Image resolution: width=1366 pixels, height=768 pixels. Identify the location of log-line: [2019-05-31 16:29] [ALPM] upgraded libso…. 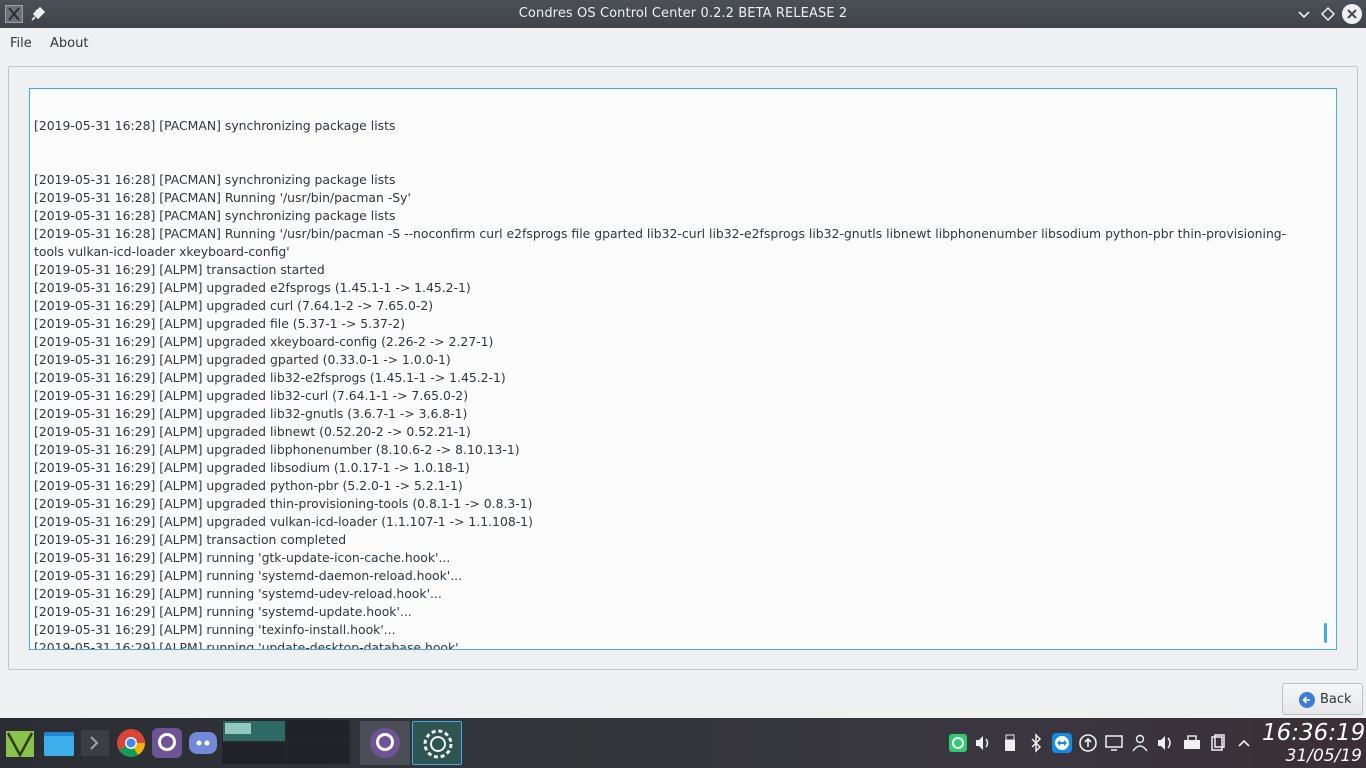
(252, 467).